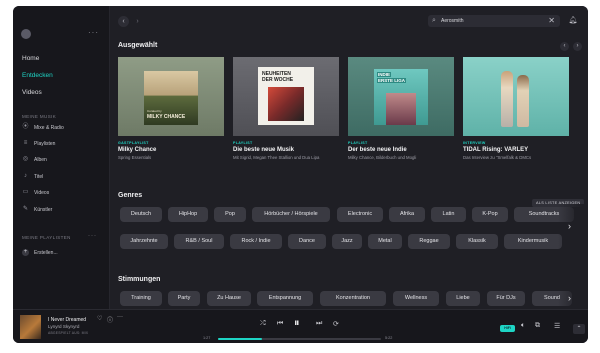  What do you see at coordinates (39, 143) in the screenshot?
I see `sidebar-item-playlisten: ≡ Playlisten` at bounding box center [39, 143].